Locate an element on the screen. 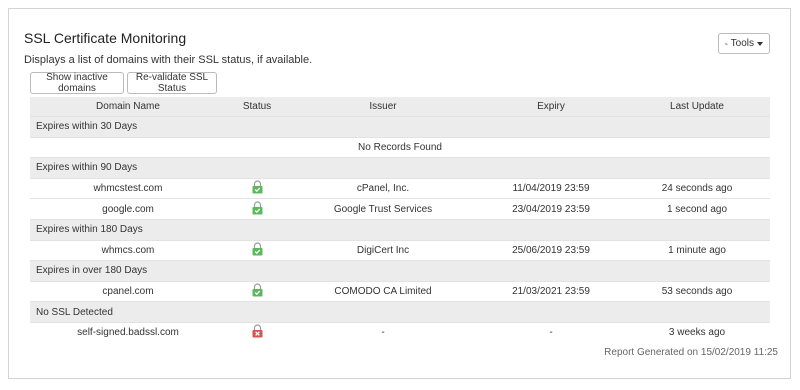 This screenshot has height=390, width=800. expiry-cell: 21/03/2021 23:59 is located at coordinates (551, 291).